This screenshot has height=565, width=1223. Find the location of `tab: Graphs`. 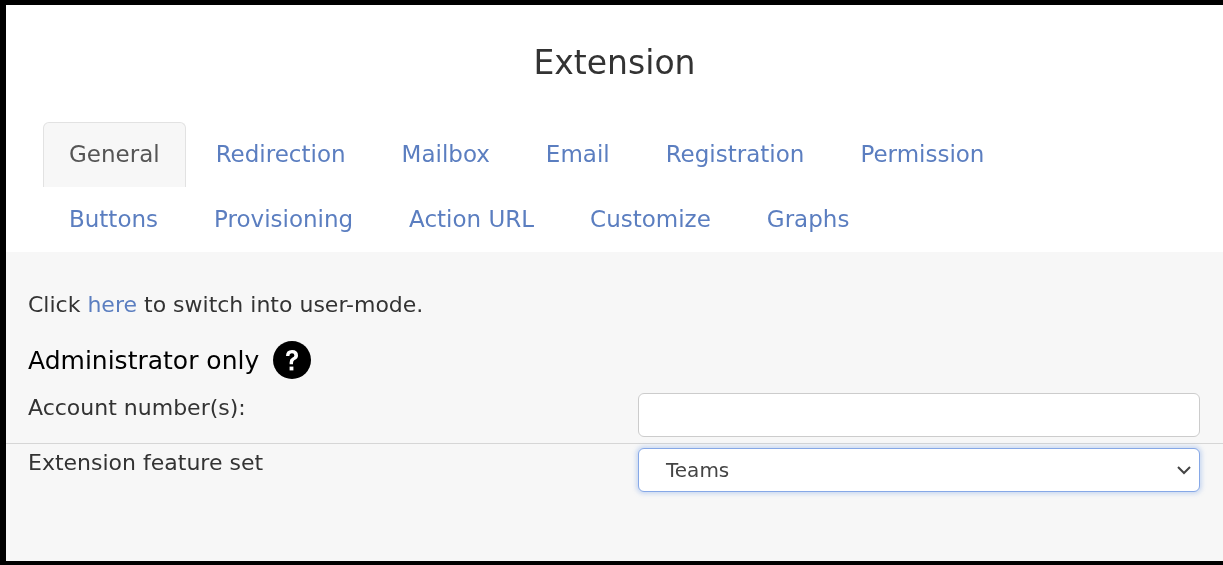

tab: Graphs is located at coordinates (808, 219).